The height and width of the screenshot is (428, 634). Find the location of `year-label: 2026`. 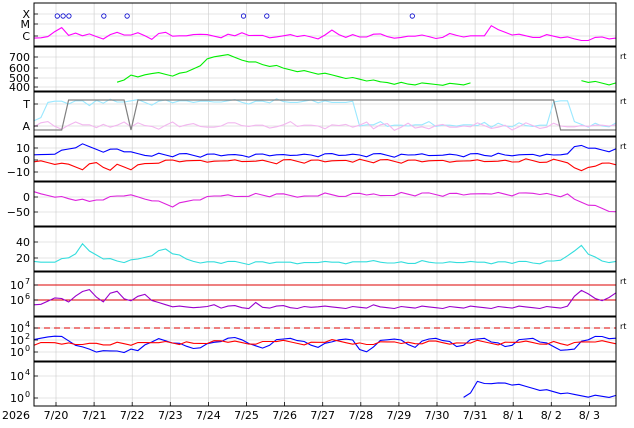

year-label: 2026 is located at coordinates (16, 415).